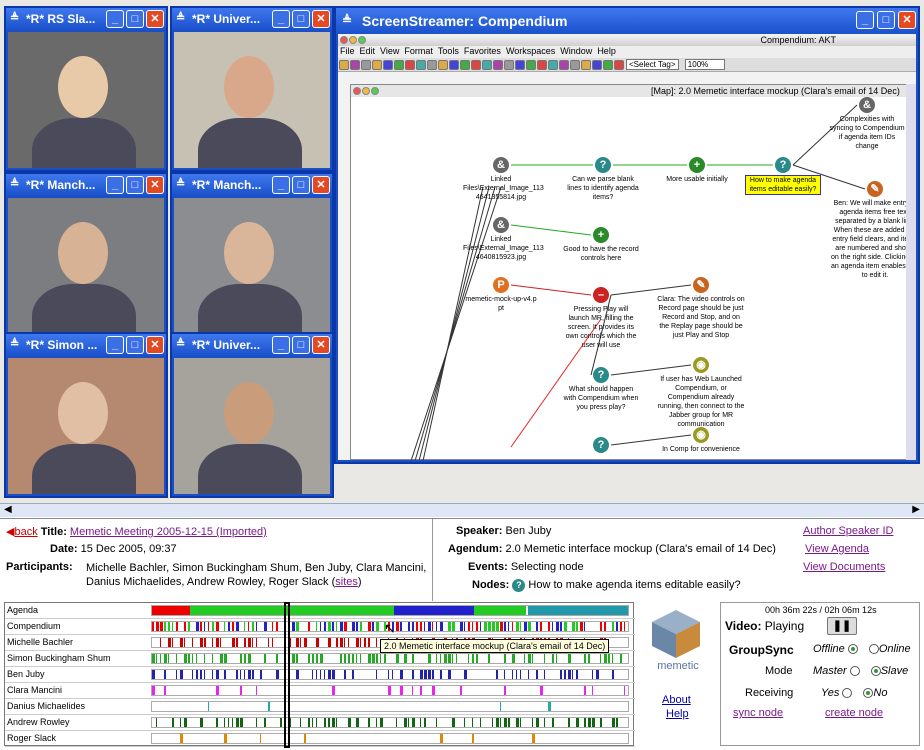 This screenshot has width=924, height=750. Describe the element at coordinates (677, 714) in the screenshot. I see `help-link: Help` at that location.